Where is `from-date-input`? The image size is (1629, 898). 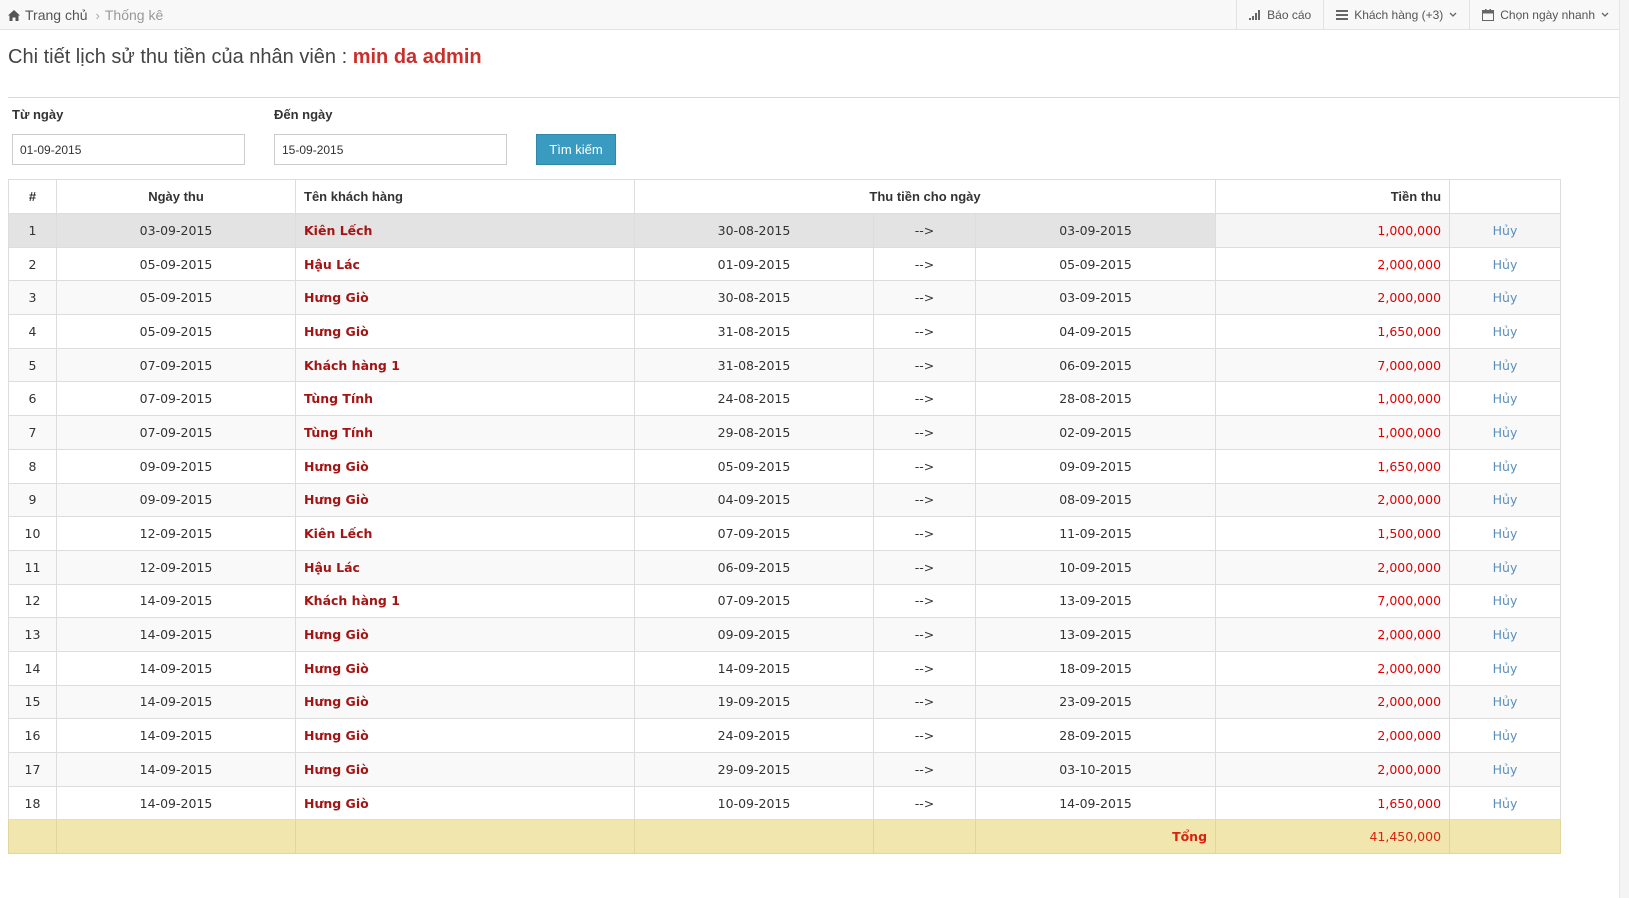
from-date-input is located at coordinates (128, 149).